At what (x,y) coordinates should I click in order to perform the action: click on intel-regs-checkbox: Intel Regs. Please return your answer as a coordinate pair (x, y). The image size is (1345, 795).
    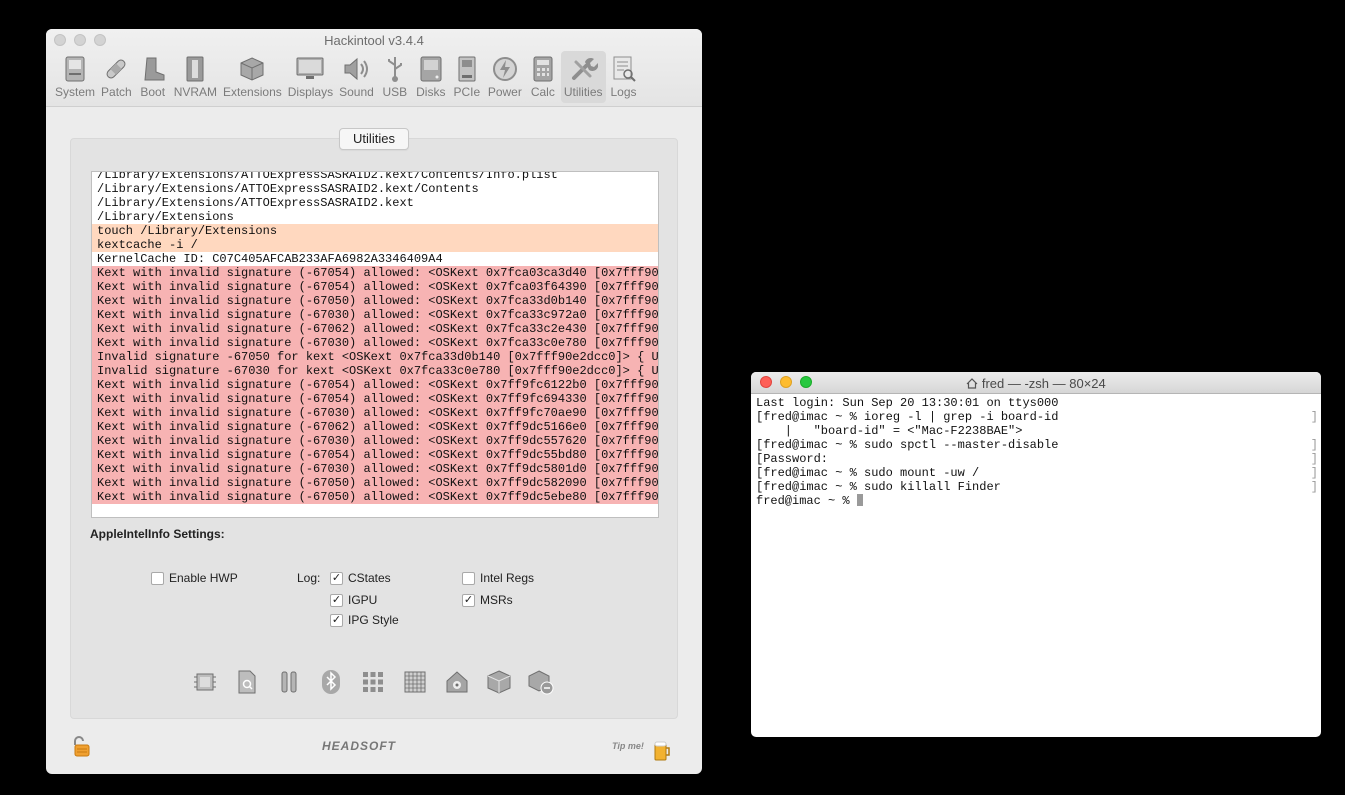
    Looking at the image, I should click on (498, 578).